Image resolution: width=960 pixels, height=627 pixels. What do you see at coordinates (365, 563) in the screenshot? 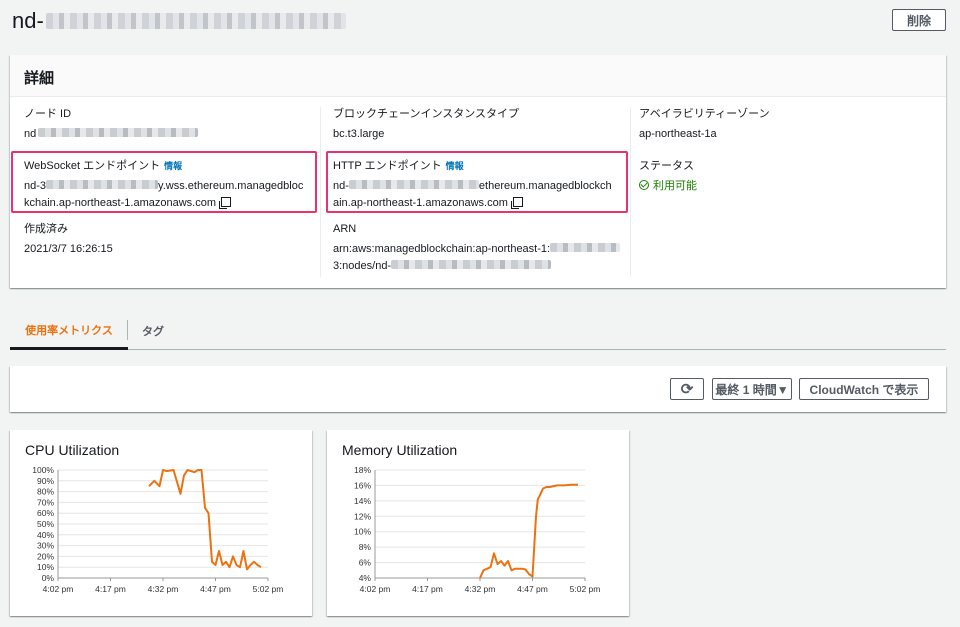
I see `y-tick-label: 6%` at bounding box center [365, 563].